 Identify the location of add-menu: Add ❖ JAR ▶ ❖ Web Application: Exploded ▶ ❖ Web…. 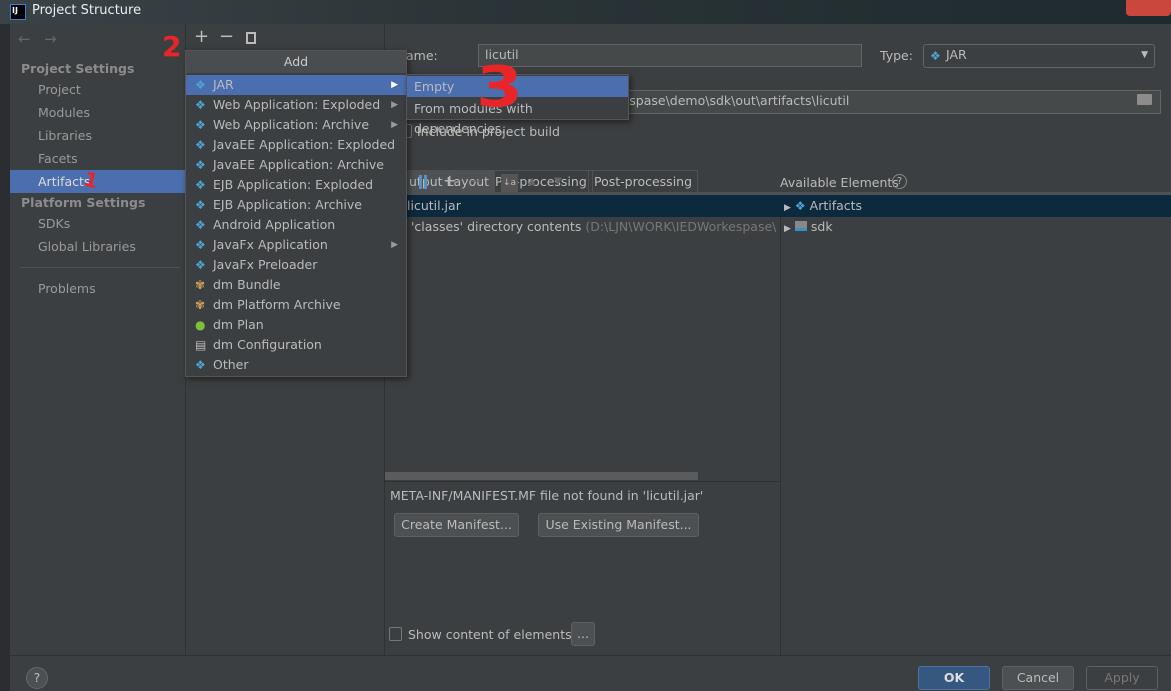
(296, 213).